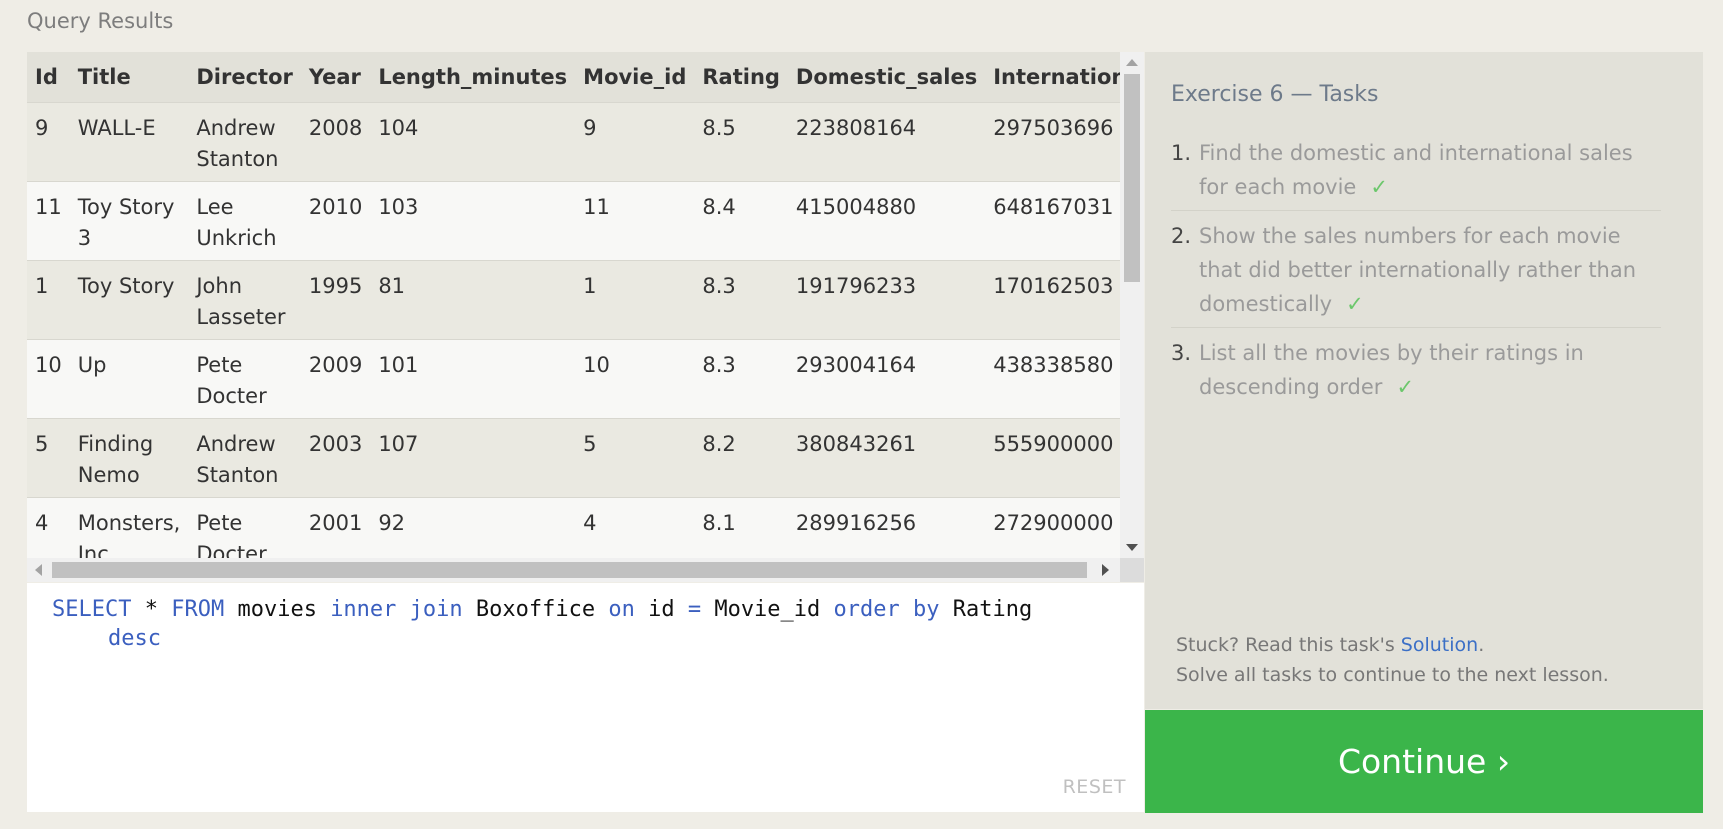 The width and height of the screenshot is (1723, 829). I want to click on table-cell: 415004880, so click(886, 221).